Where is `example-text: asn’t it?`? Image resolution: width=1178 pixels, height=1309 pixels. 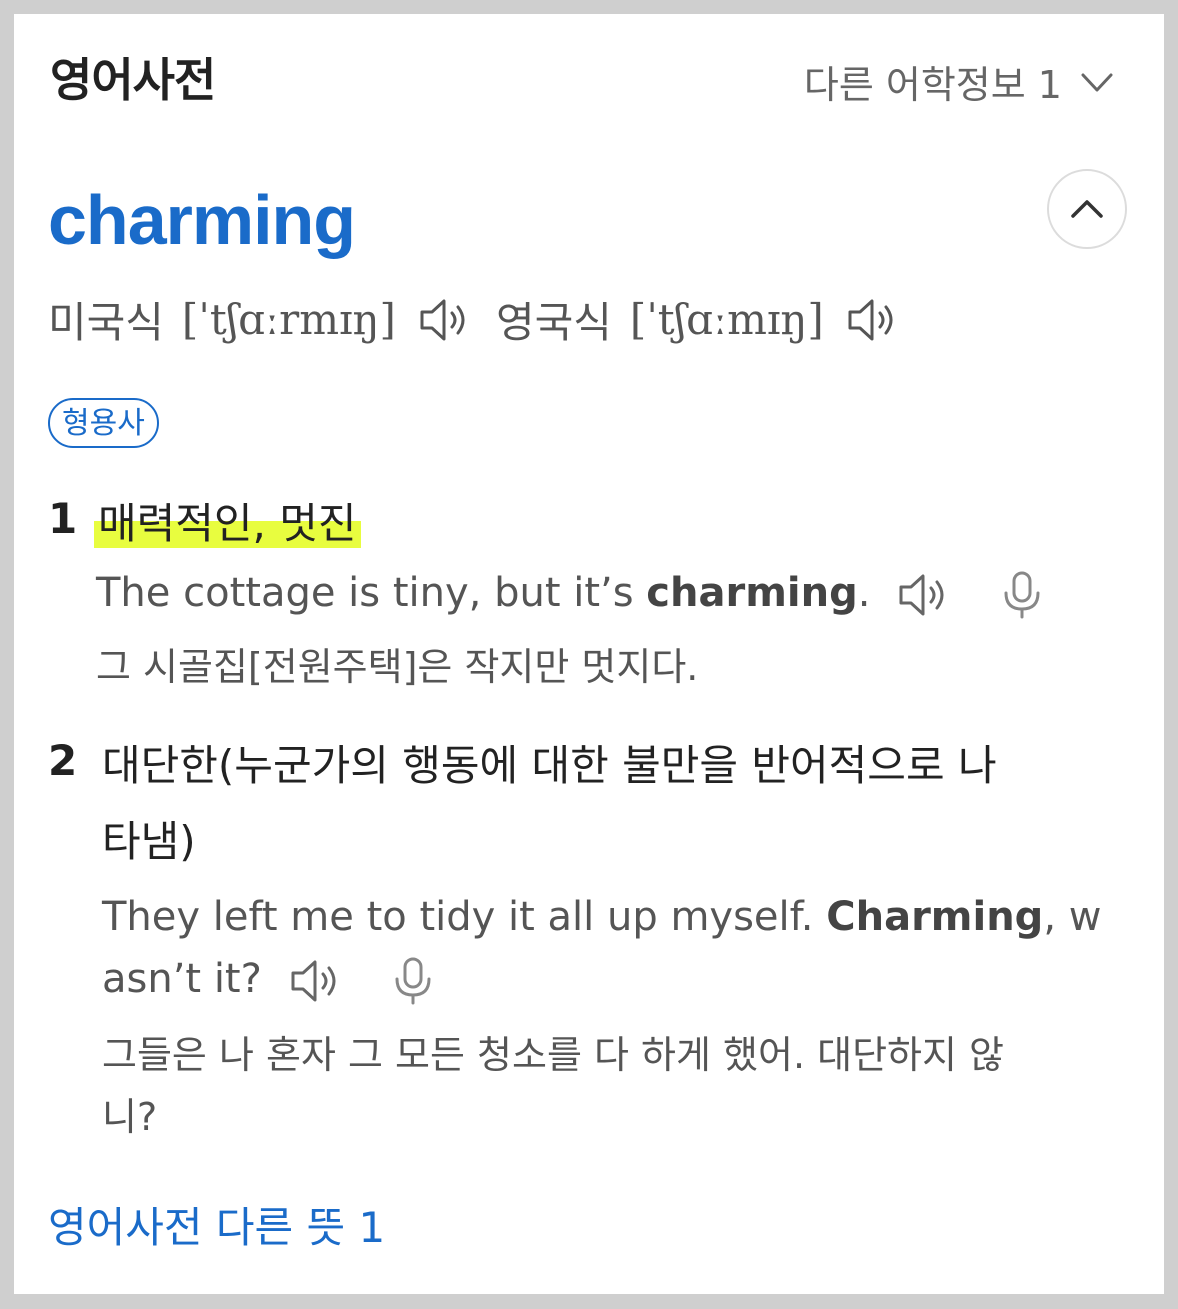 example-text: asn’t it? is located at coordinates (182, 979).